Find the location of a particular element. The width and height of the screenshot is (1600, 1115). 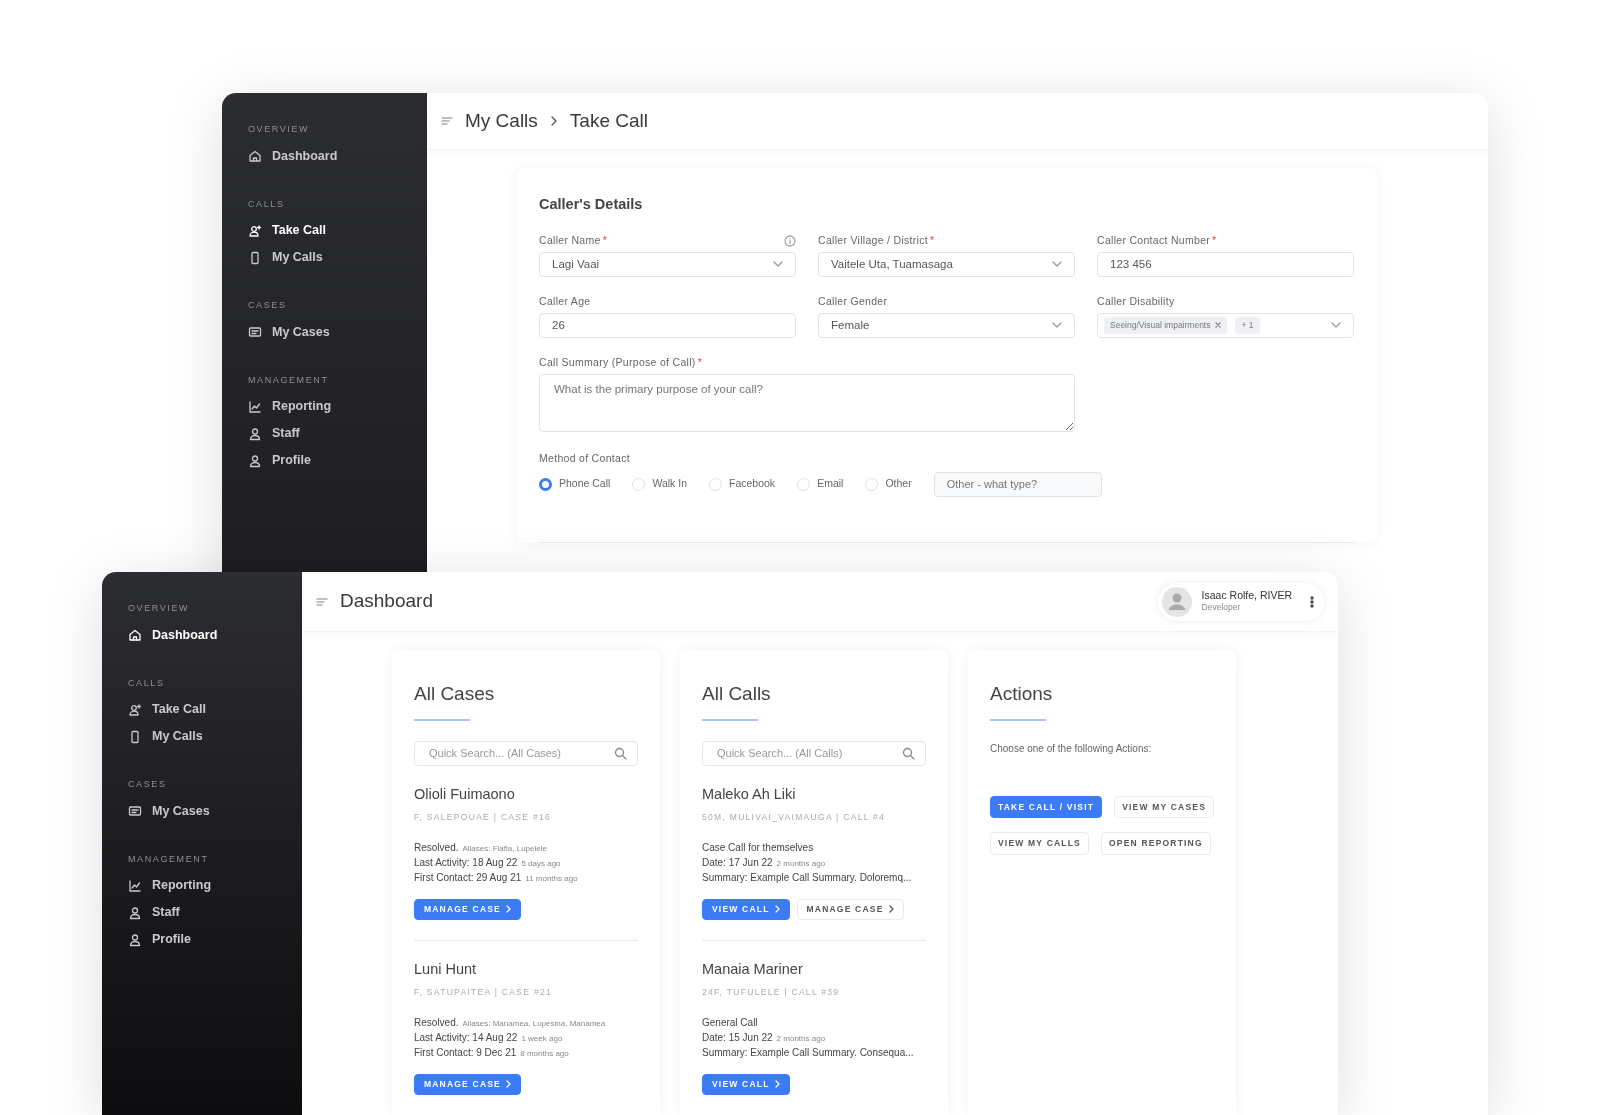

select-field: Female is located at coordinates (946, 325).